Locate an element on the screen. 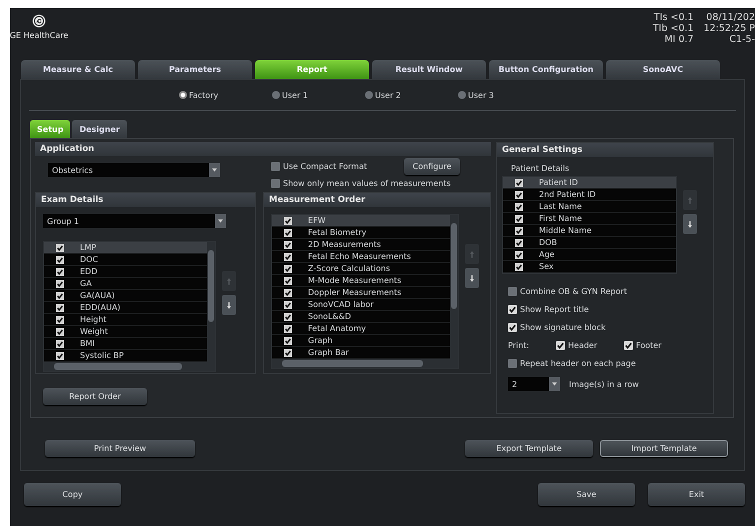 Image resolution: width=755 pixels, height=526 pixels. list-row: GA is located at coordinates (125, 284).